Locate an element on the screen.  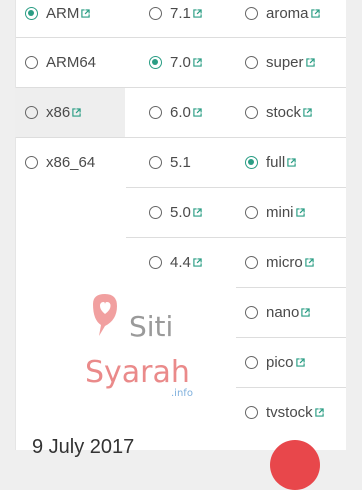
option-variant-mini: mini is located at coordinates (295, 212).